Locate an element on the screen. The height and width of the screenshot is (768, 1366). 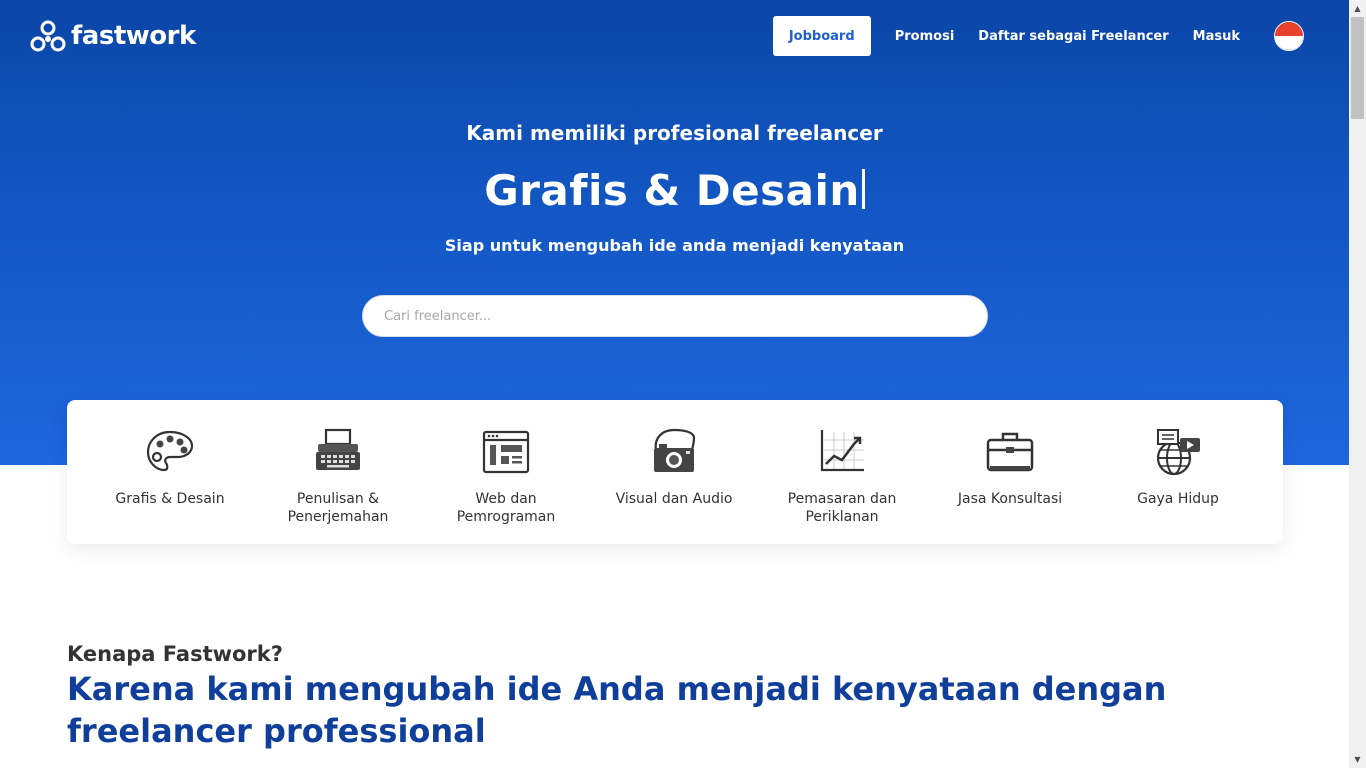
hero-title-wrap: Grafis & Desain is located at coordinates (674, 190).